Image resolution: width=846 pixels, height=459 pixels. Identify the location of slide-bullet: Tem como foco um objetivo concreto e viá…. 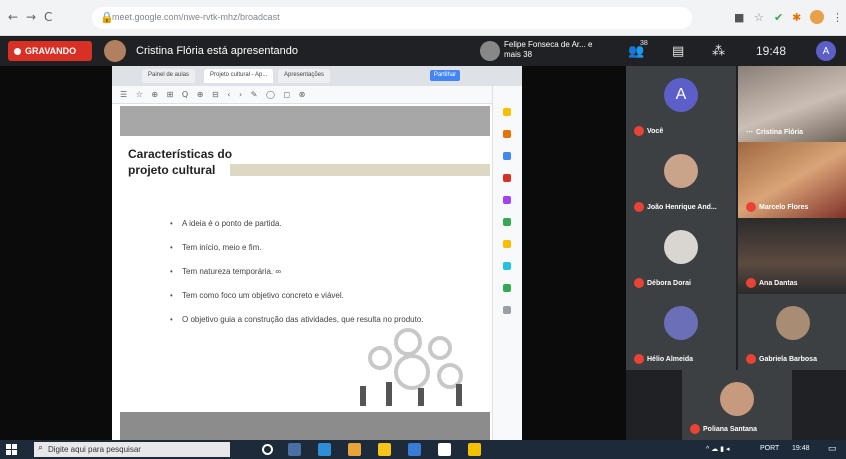
(300, 295).